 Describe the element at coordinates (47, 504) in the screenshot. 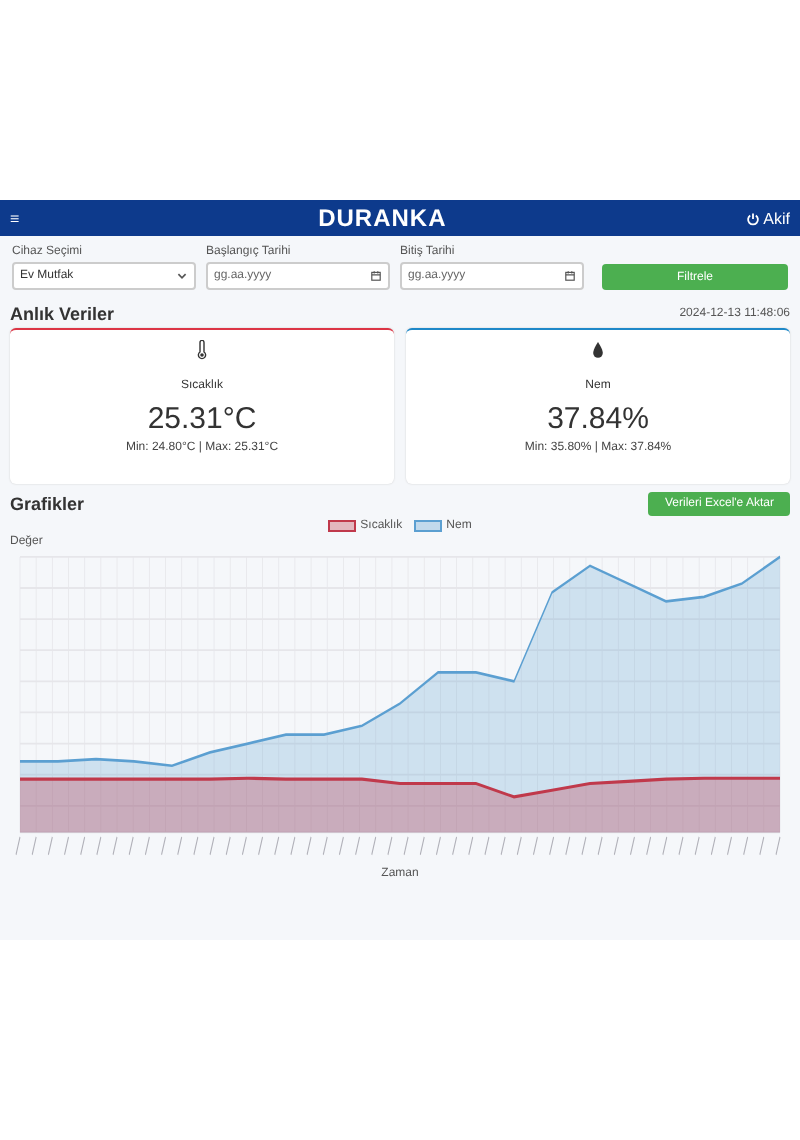

I see `section-title: Grafikler` at that location.